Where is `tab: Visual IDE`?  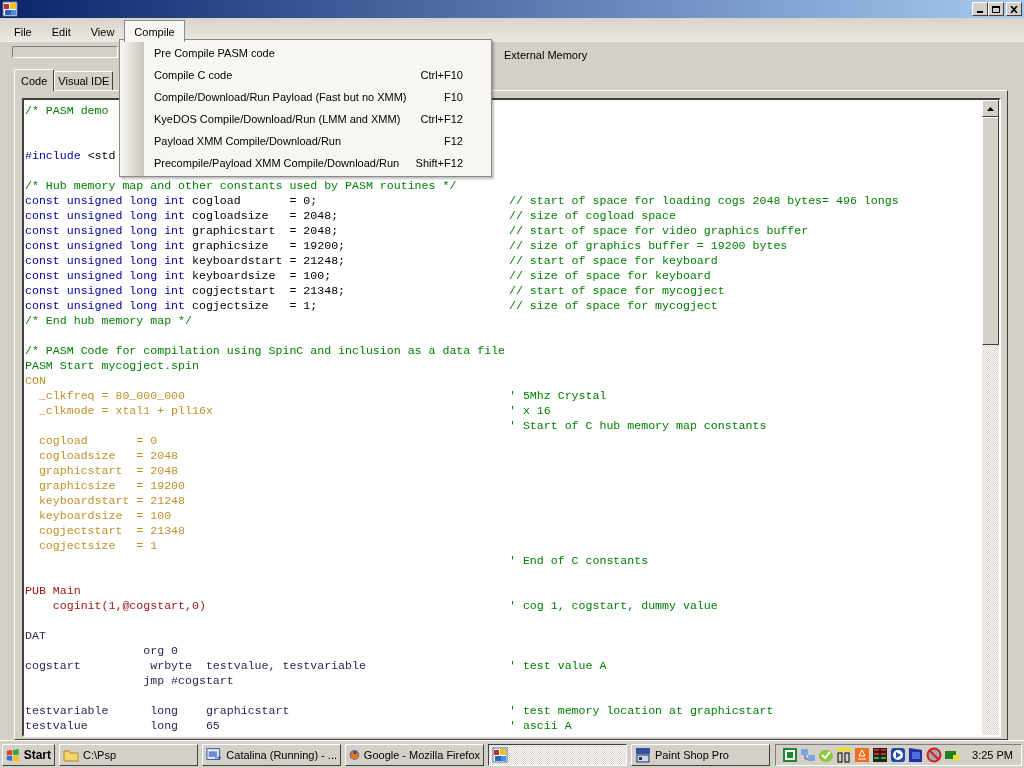
tab: Visual IDE is located at coordinates (84, 80).